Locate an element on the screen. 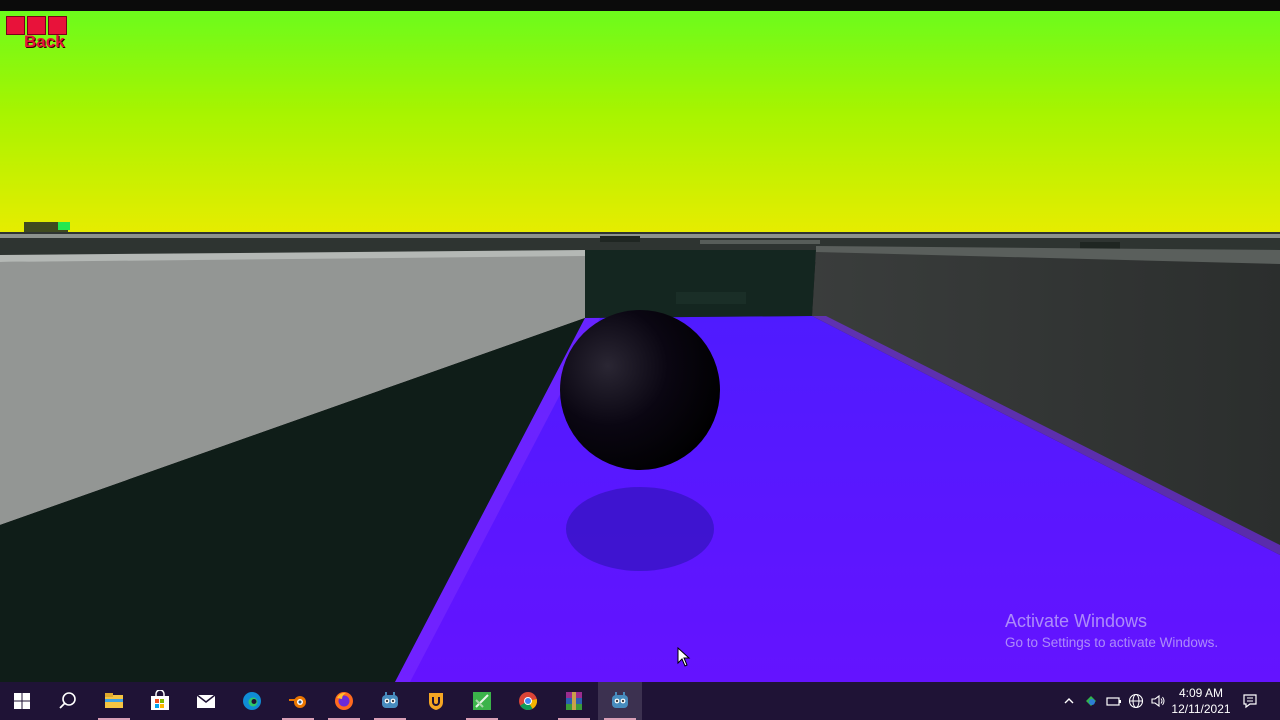 The height and width of the screenshot is (720, 1280). back-wall is located at coordinates (700, 284).